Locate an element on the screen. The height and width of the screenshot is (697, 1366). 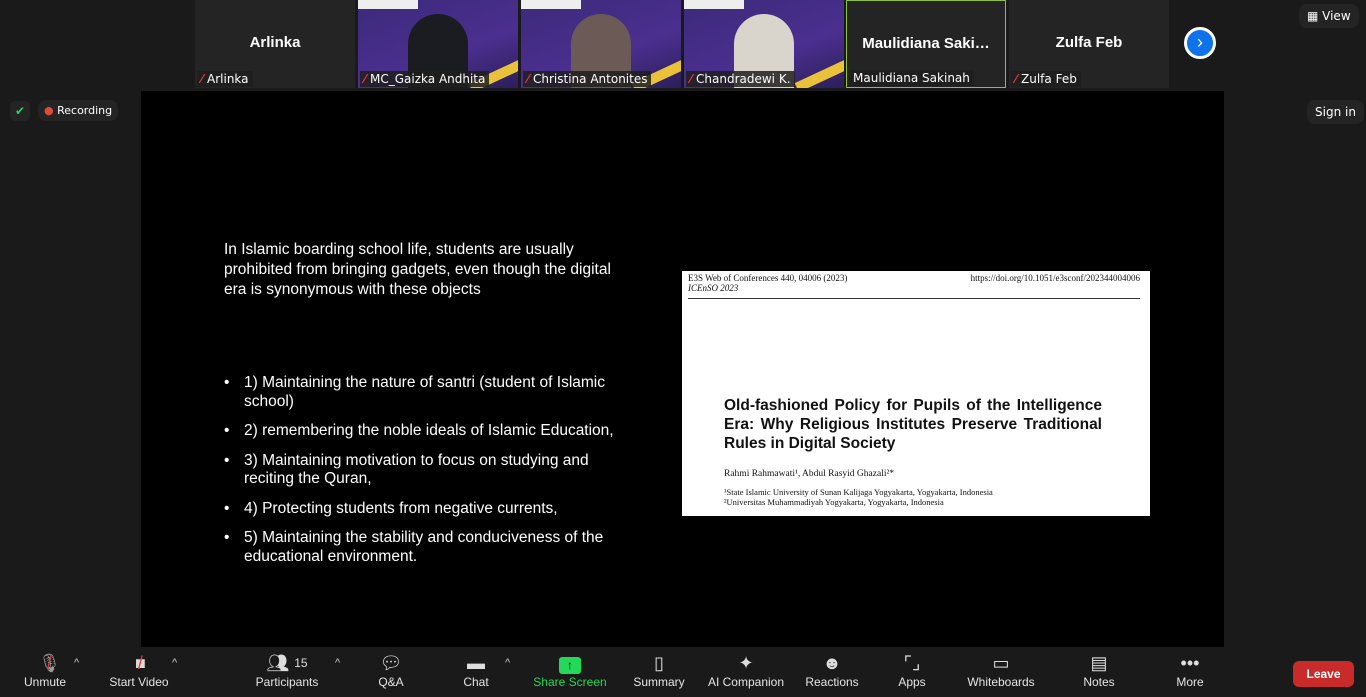
share-screen-button: ↑ Share Screen is located at coordinates (570, 670).